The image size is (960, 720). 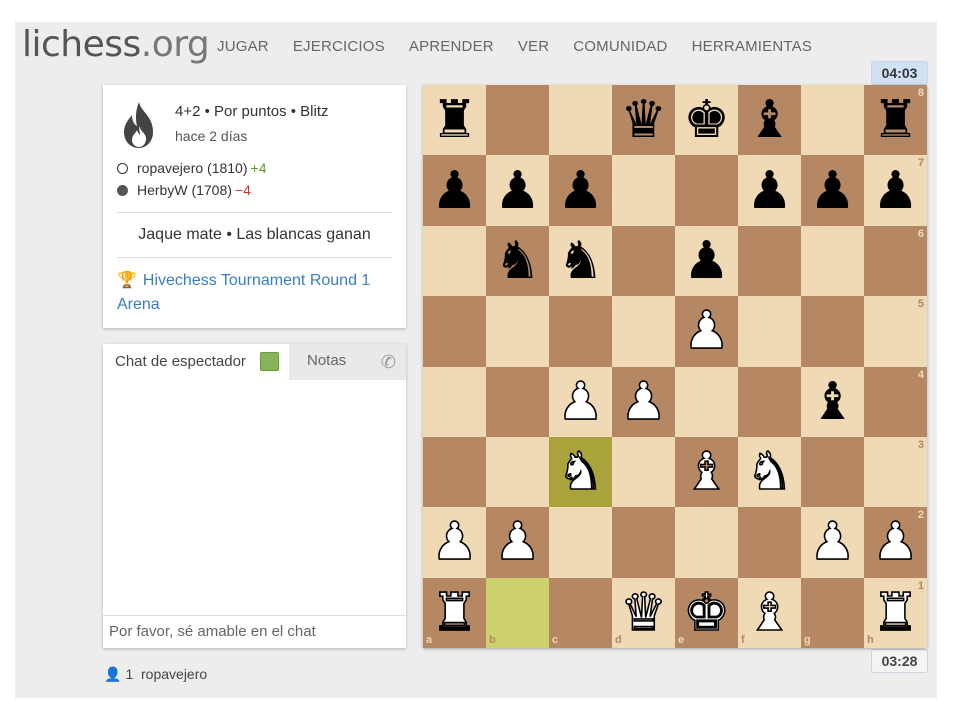 What do you see at coordinates (454, 472) in the screenshot?
I see `square-a3` at bounding box center [454, 472].